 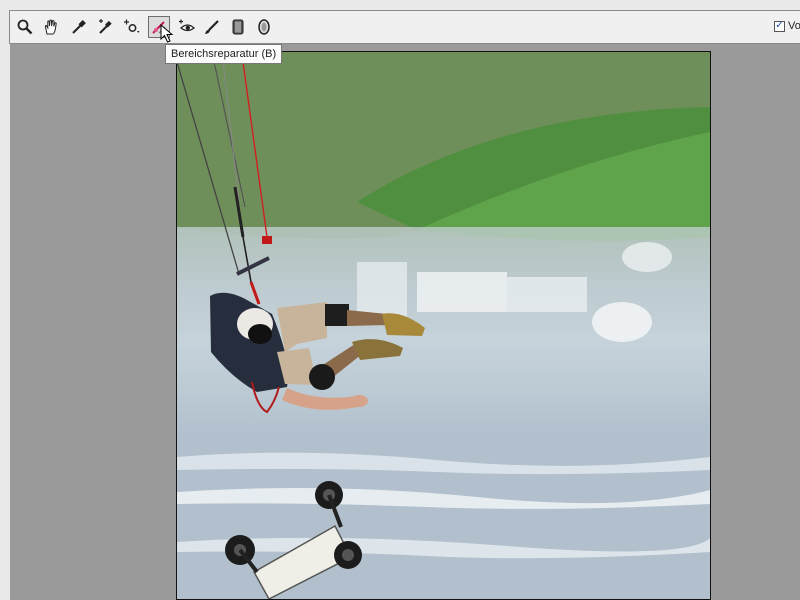 I want to click on hand-tool-button, so click(x=51, y=27).